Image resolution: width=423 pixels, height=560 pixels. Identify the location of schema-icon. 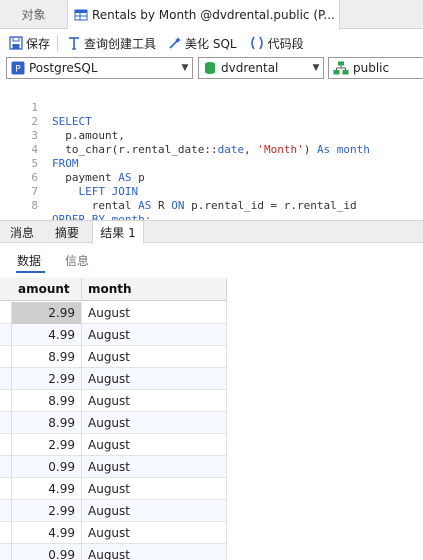
(341, 68).